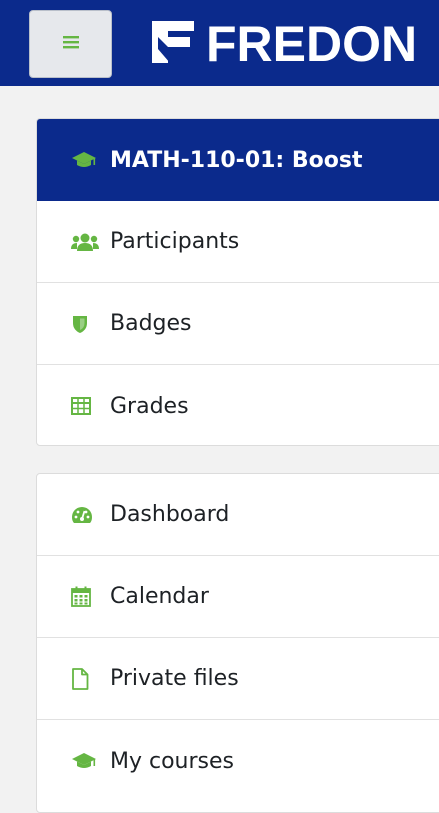  I want to click on nav-item-badges: Badges, so click(238, 324).